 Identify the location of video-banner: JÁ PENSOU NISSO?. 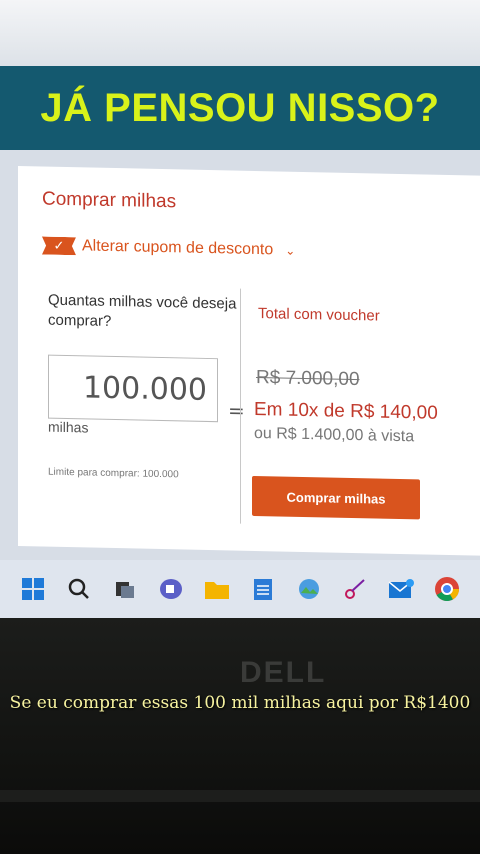
(240, 108).